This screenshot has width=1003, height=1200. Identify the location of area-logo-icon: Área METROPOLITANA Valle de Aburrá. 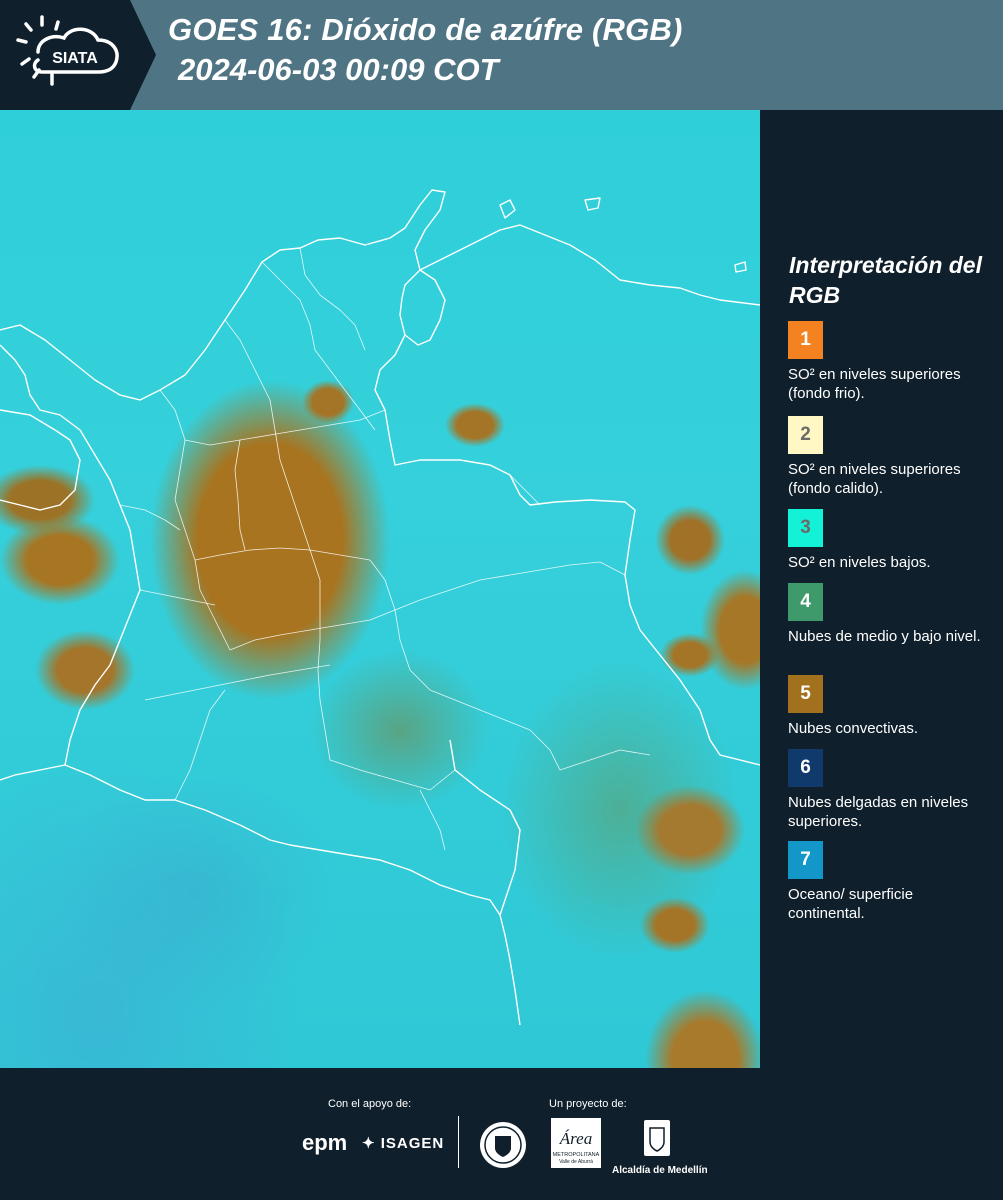
(576, 1143).